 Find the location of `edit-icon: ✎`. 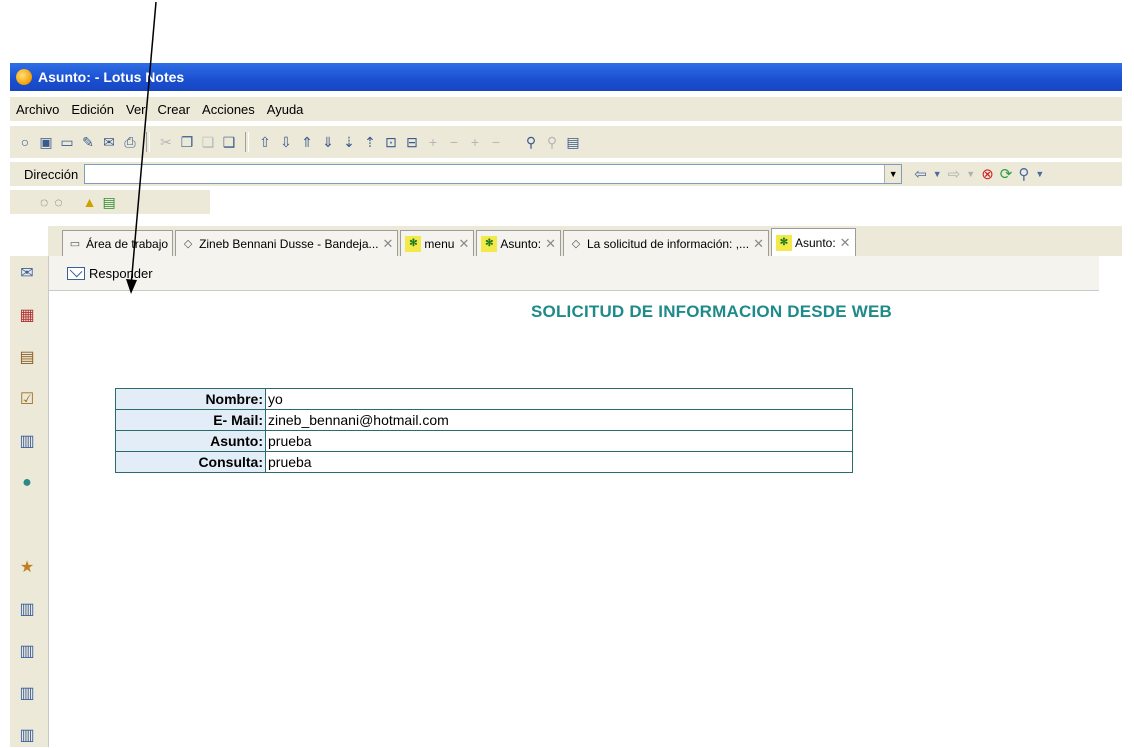

edit-icon: ✎ is located at coordinates (88, 142).